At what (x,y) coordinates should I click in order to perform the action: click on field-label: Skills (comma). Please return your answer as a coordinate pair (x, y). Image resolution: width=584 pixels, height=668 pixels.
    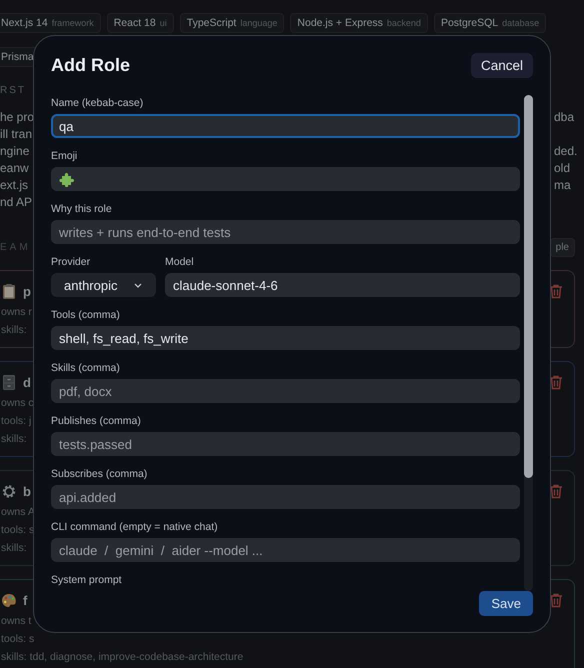
    Looking at the image, I should click on (86, 368).